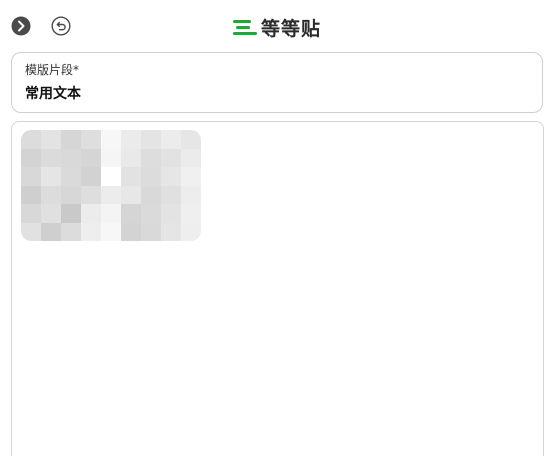  I want to click on undo-circle-icon, so click(61, 26).